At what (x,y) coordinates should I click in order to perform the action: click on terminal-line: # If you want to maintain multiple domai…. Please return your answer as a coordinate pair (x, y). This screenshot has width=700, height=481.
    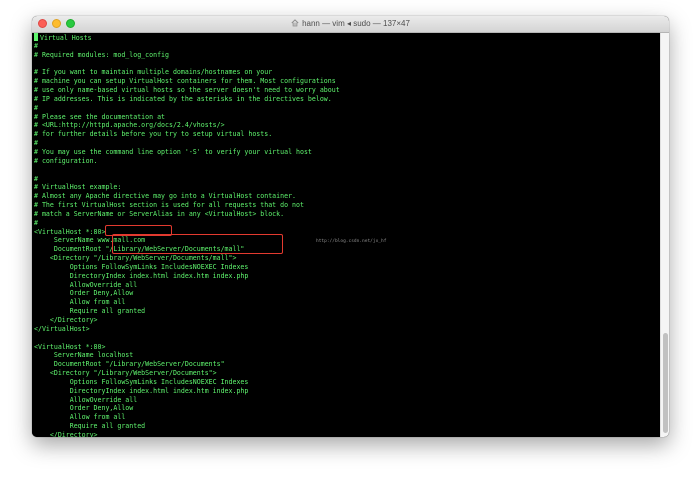
    Looking at the image, I should click on (347, 72).